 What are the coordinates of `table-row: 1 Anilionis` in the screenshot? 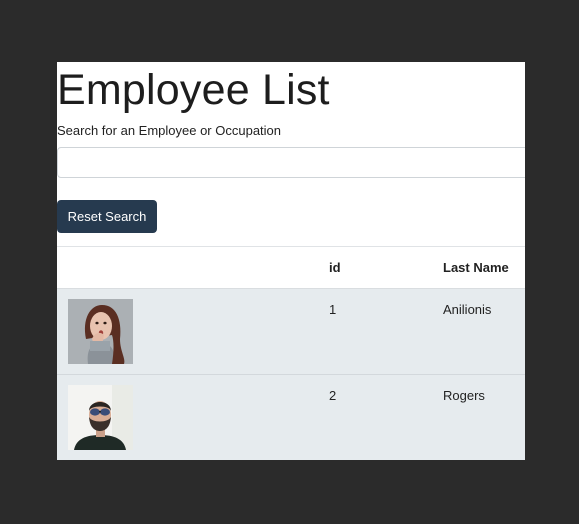 It's located at (291, 331).